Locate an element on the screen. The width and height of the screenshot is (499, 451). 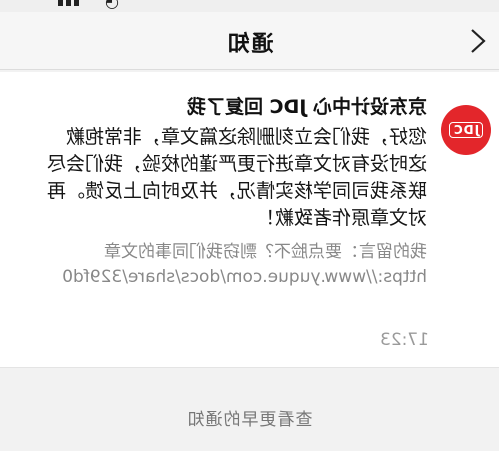
nav-bar: 通知 is located at coordinates (249, 41).